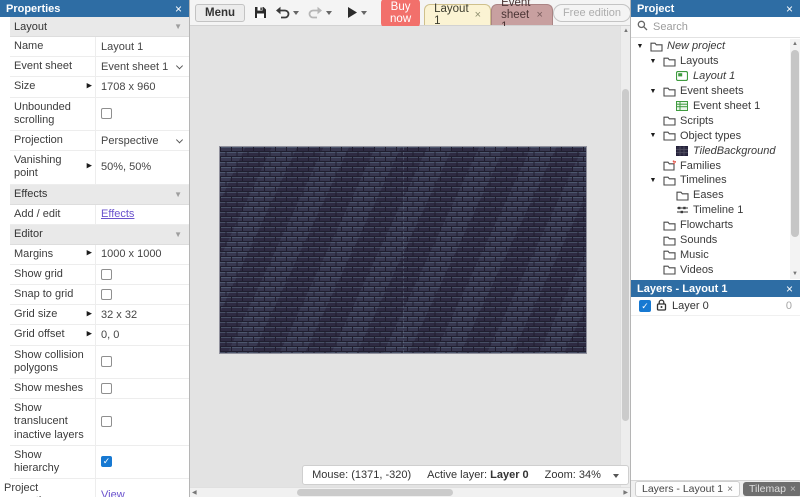 This screenshot has height=497, width=800. Describe the element at coordinates (710, 225) in the screenshot. I see `tree-item-flowcharts: Flowcharts` at that location.